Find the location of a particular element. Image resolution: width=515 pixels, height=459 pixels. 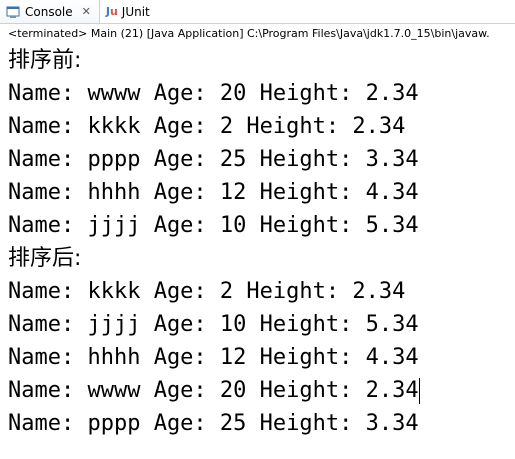

view-tab-bar: Console ✕ Ju JUnit is located at coordinates (257, 12).